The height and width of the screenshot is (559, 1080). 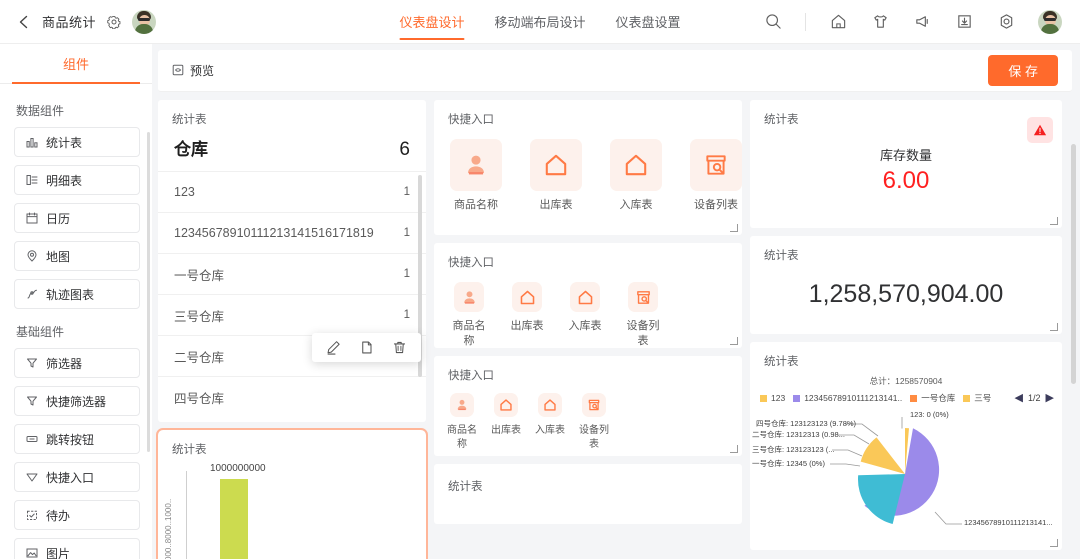 I want to click on warning-triangle-icon, so click(x=1040, y=130).